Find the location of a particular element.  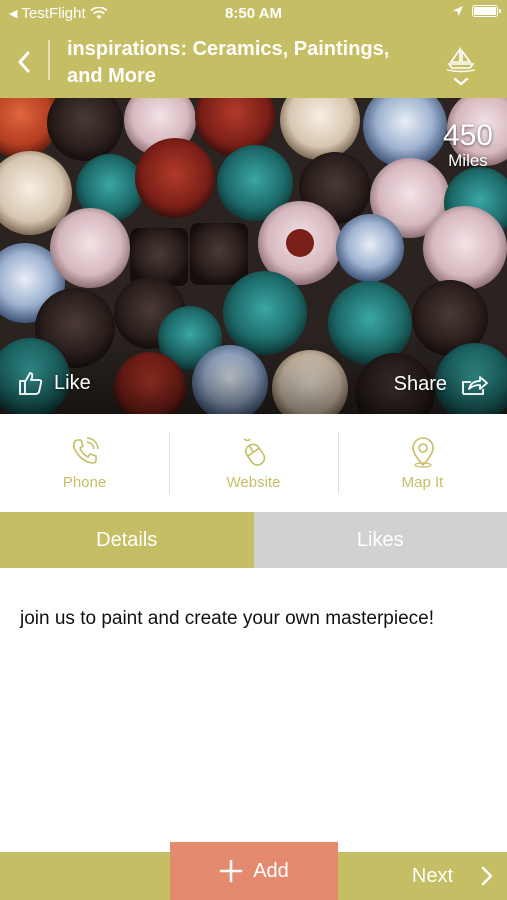

phone-icon is located at coordinates (85, 450).